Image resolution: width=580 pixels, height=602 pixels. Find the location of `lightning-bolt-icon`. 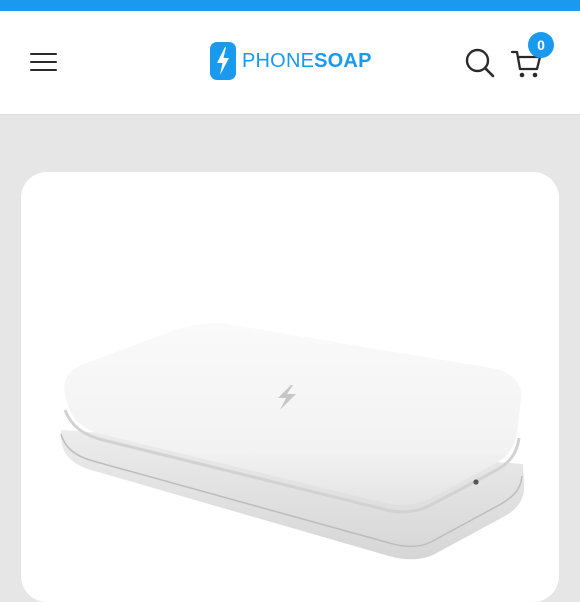

lightning-bolt-icon is located at coordinates (223, 61).